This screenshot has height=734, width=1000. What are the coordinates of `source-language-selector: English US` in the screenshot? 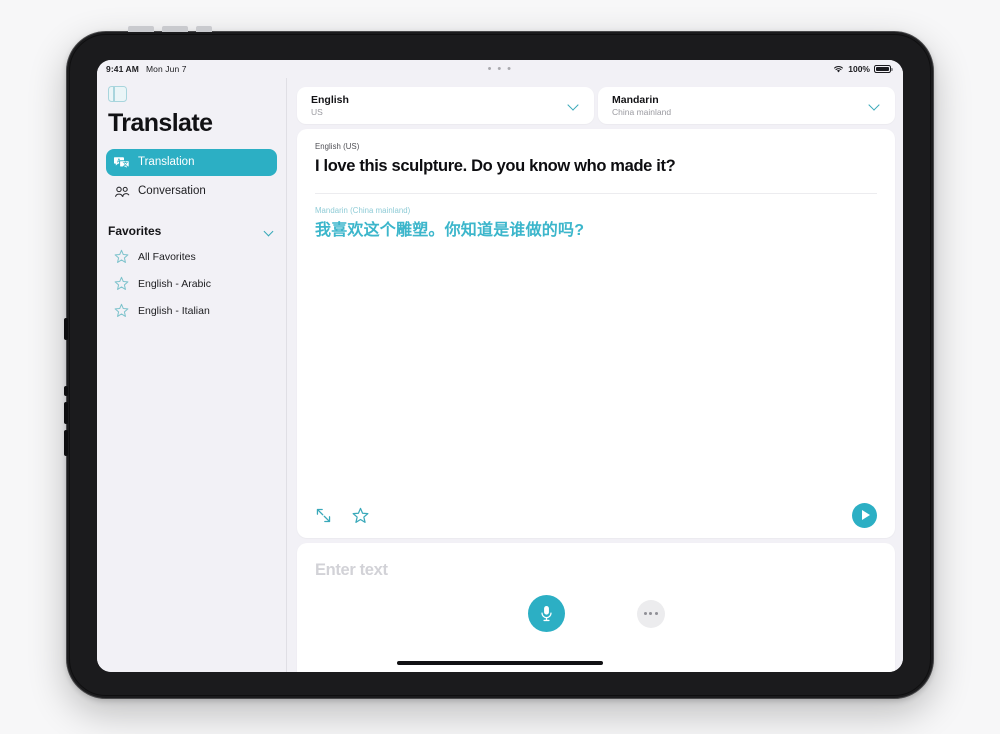 It's located at (445, 105).